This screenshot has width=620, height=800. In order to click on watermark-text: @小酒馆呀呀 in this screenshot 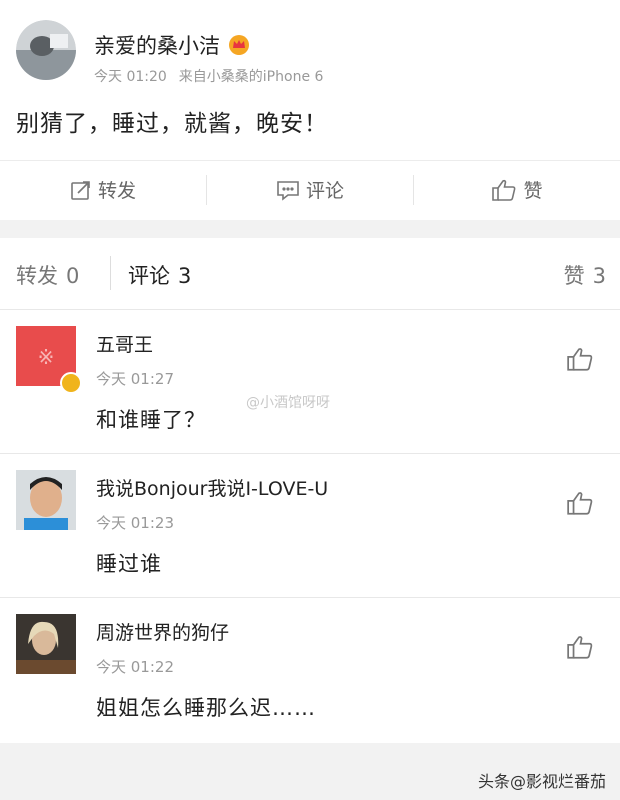, I will do `click(288, 403)`.